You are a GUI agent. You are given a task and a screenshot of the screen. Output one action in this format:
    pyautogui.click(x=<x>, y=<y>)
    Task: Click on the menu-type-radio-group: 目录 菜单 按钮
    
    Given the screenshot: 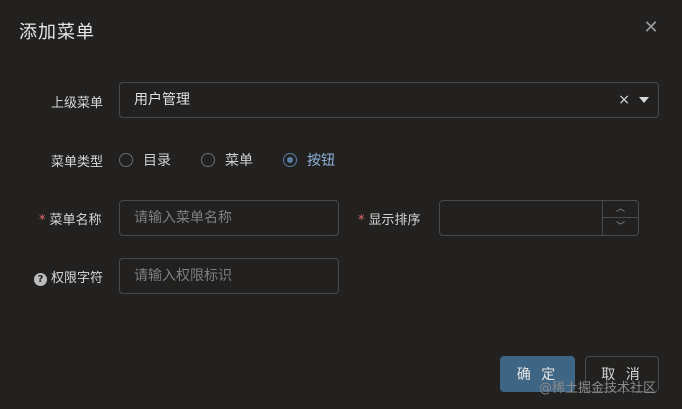 What is the action you would take?
    pyautogui.click(x=242, y=160)
    